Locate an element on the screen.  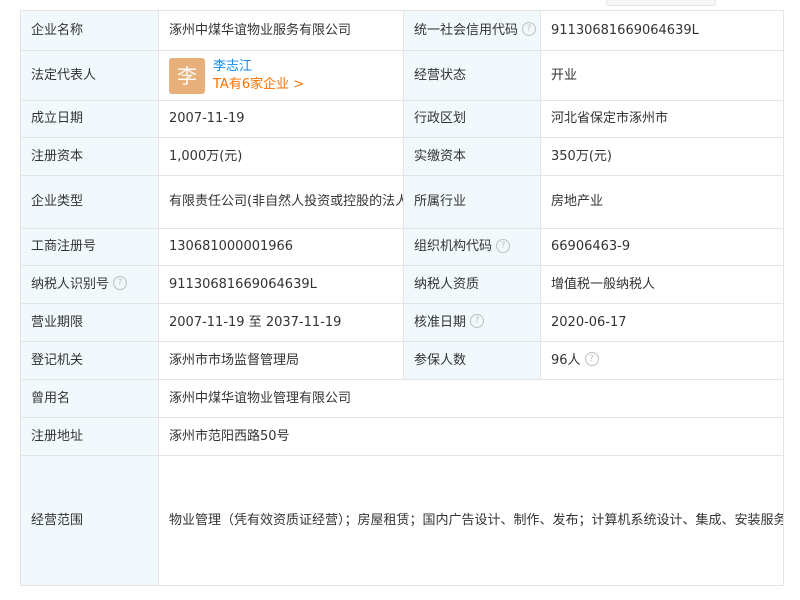
table-row: 成立日期 2007-11-19 行政区划 河北省保定市涿州市 is located at coordinates (402, 119).